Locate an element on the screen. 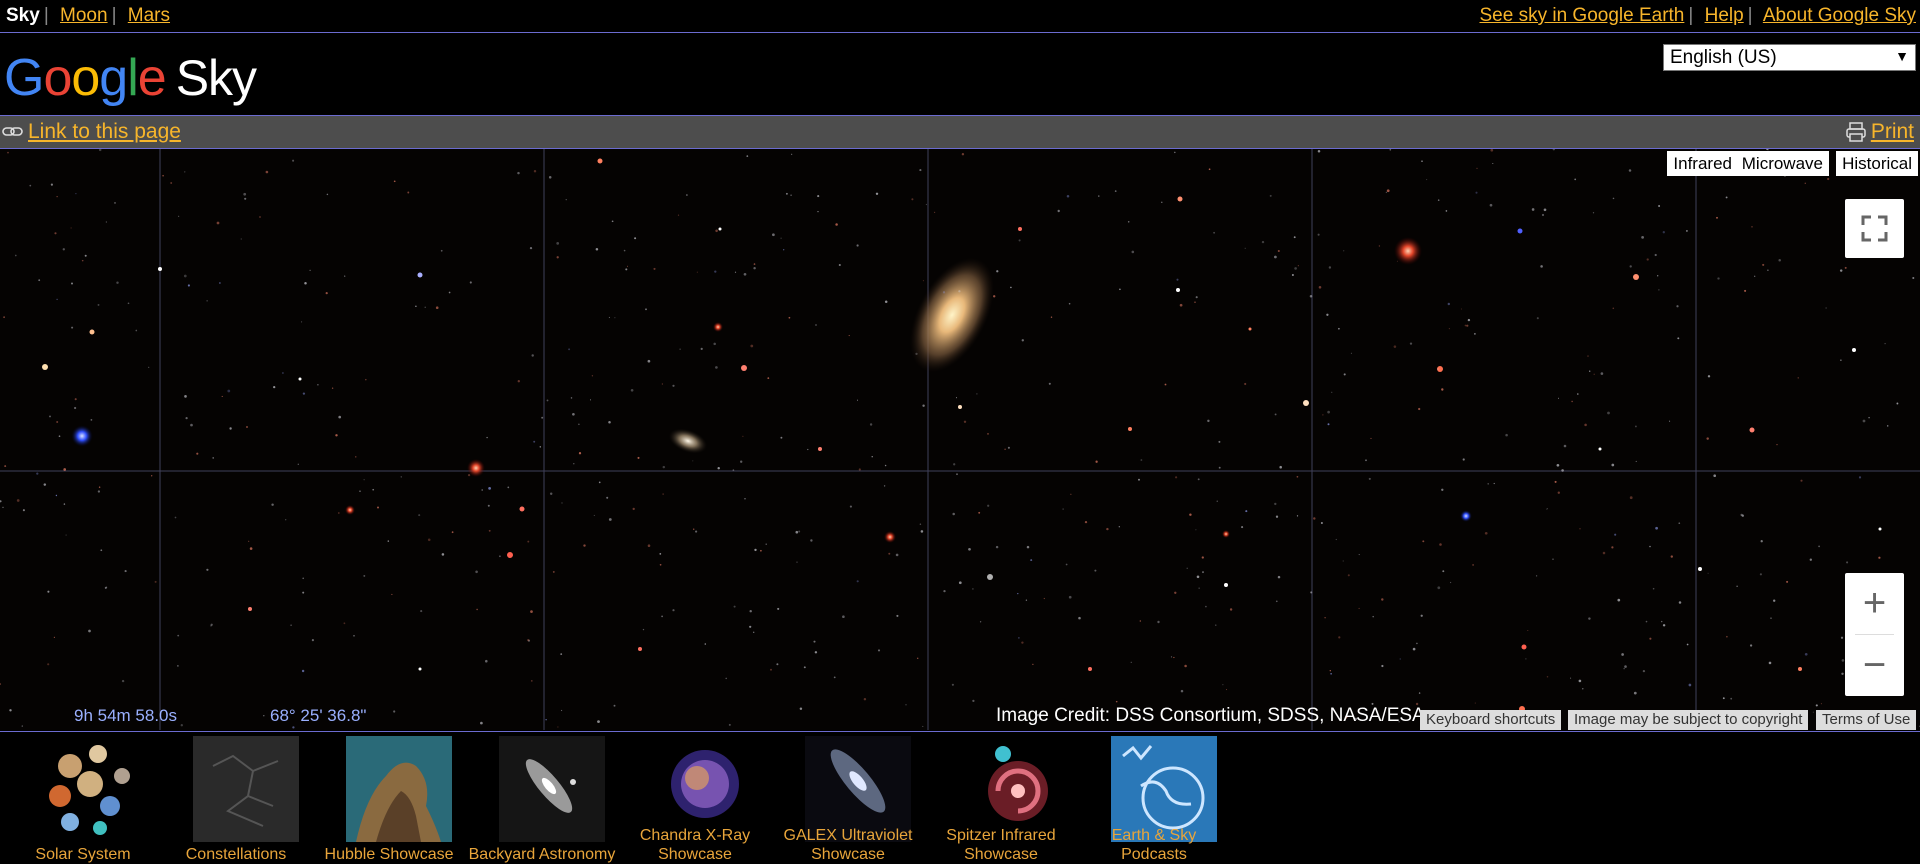 This screenshot has height=864, width=1920. showcase-hubble: Hubble Showcase is located at coordinates (389, 800).